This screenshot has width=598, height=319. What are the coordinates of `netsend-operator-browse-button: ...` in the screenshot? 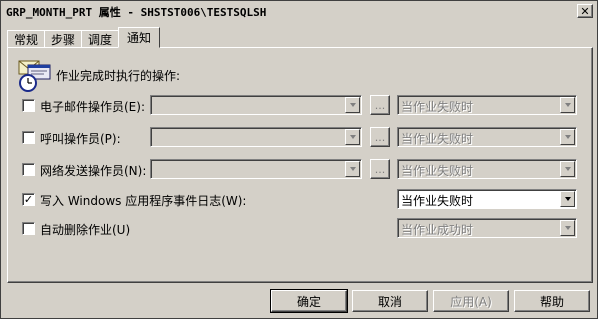 It's located at (380, 169).